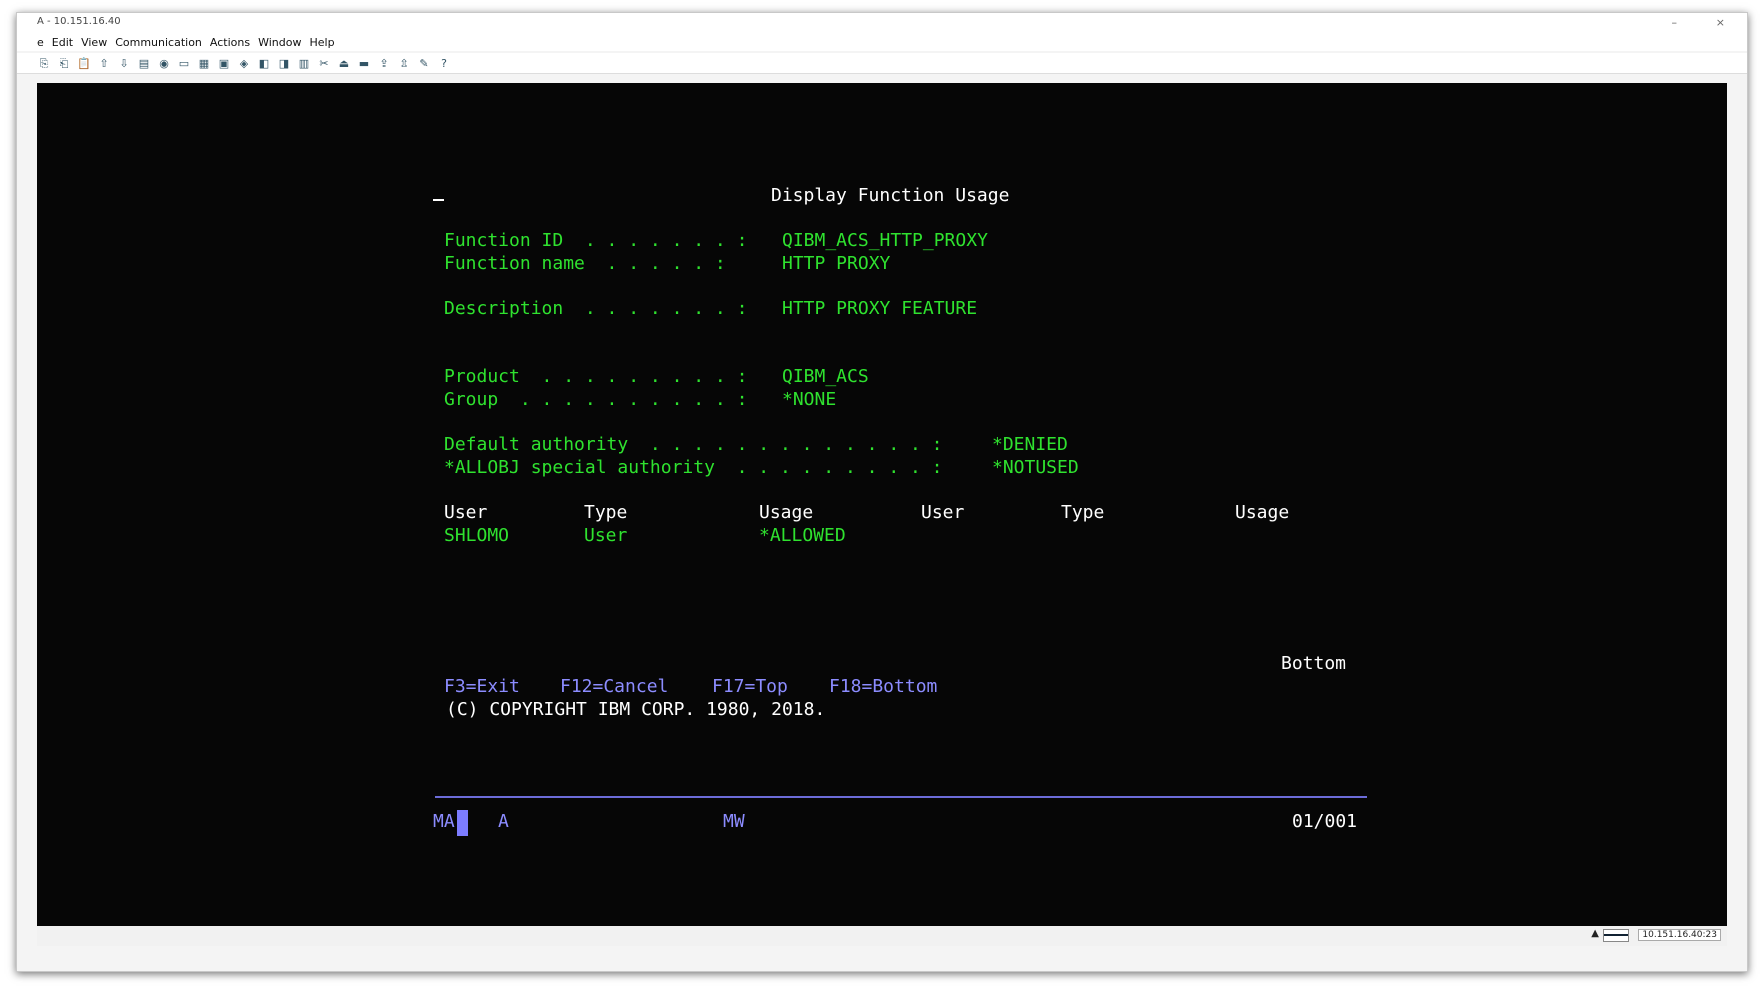 The image size is (1762, 988). I want to click on receive-file-icon: ⇩, so click(124, 63).